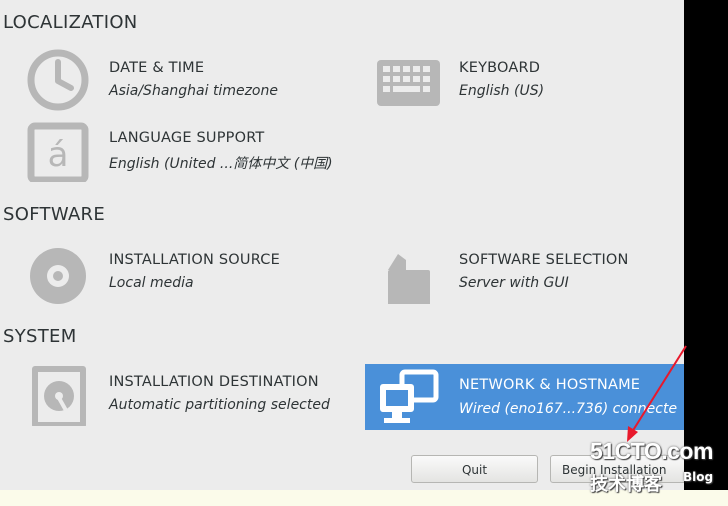  I want to click on language-icon: á, so click(58, 152).